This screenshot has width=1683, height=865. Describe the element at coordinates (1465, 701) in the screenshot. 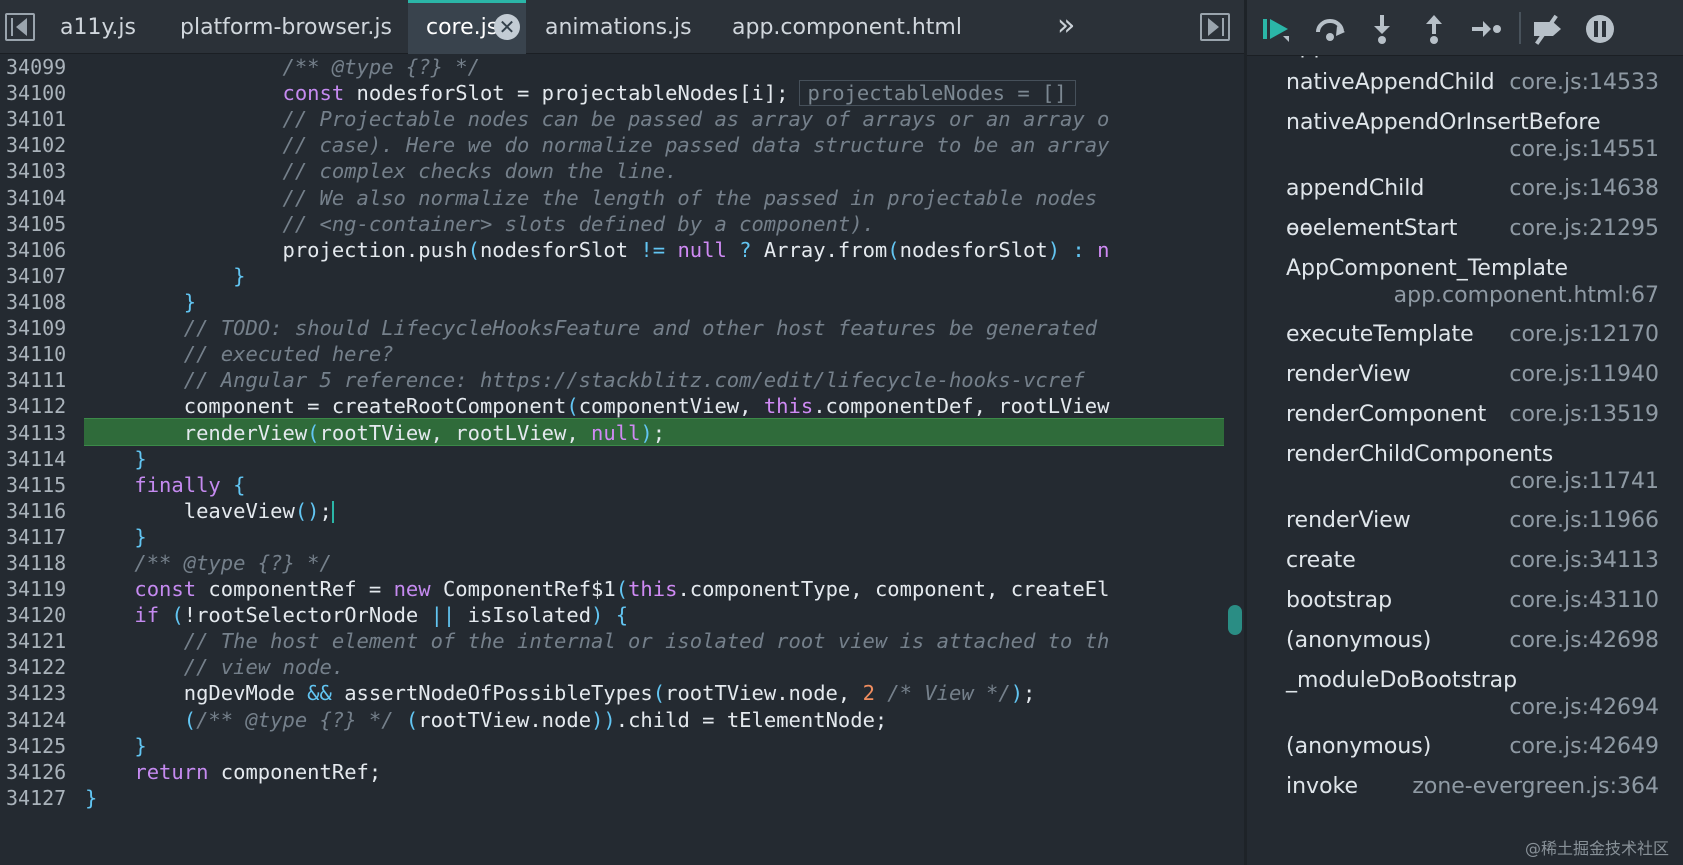

I see `call-stack-frame: _moduleDoBootstrap core.js:42694` at that location.